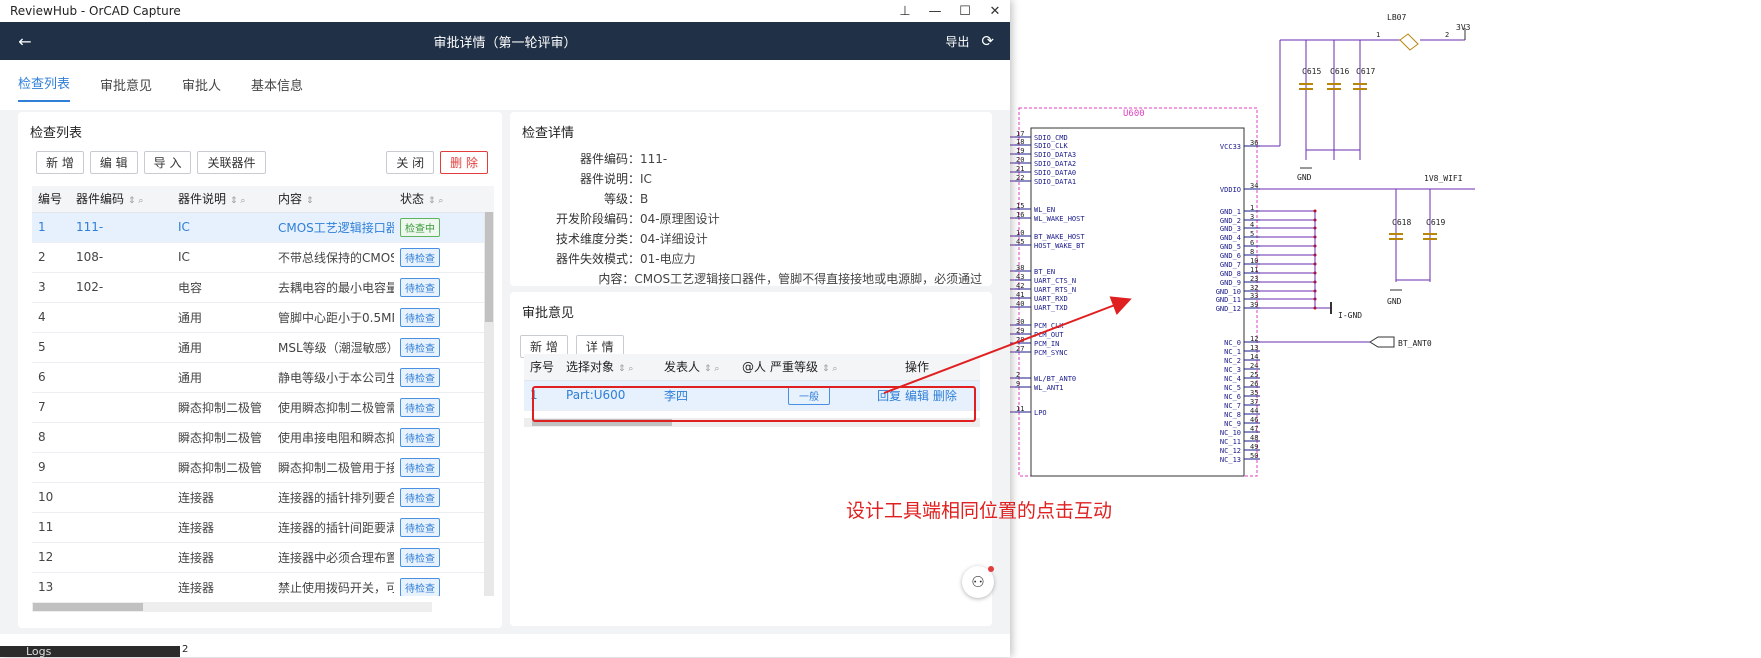 The image size is (1761, 658). I want to click on col-mention: @人, so click(754, 367).